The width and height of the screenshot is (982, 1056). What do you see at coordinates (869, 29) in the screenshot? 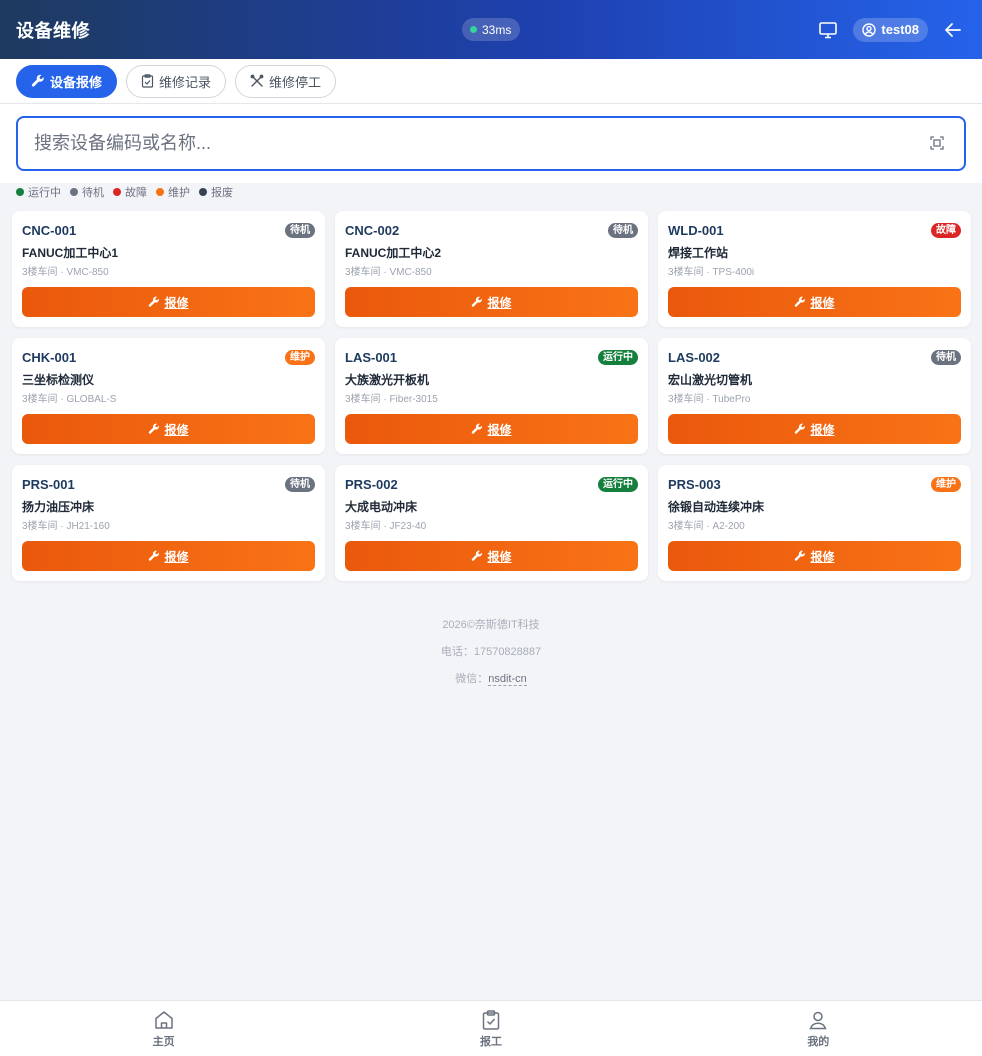
I see `user-circle-icon` at bounding box center [869, 29].